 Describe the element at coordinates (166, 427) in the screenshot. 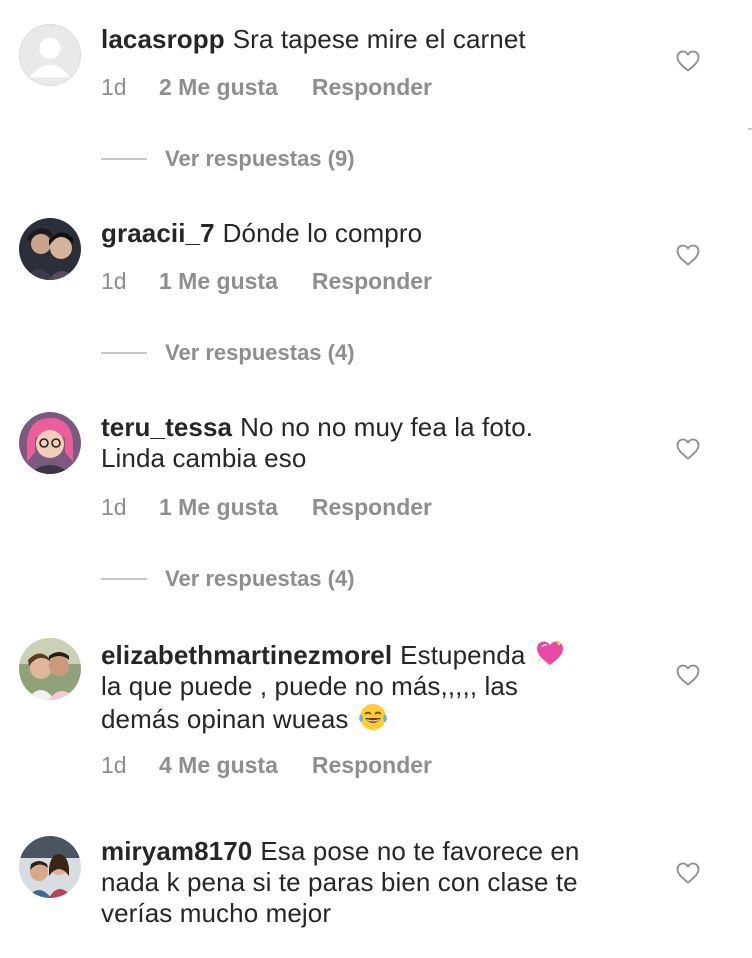

I see `comment-username: teru_tessa` at that location.